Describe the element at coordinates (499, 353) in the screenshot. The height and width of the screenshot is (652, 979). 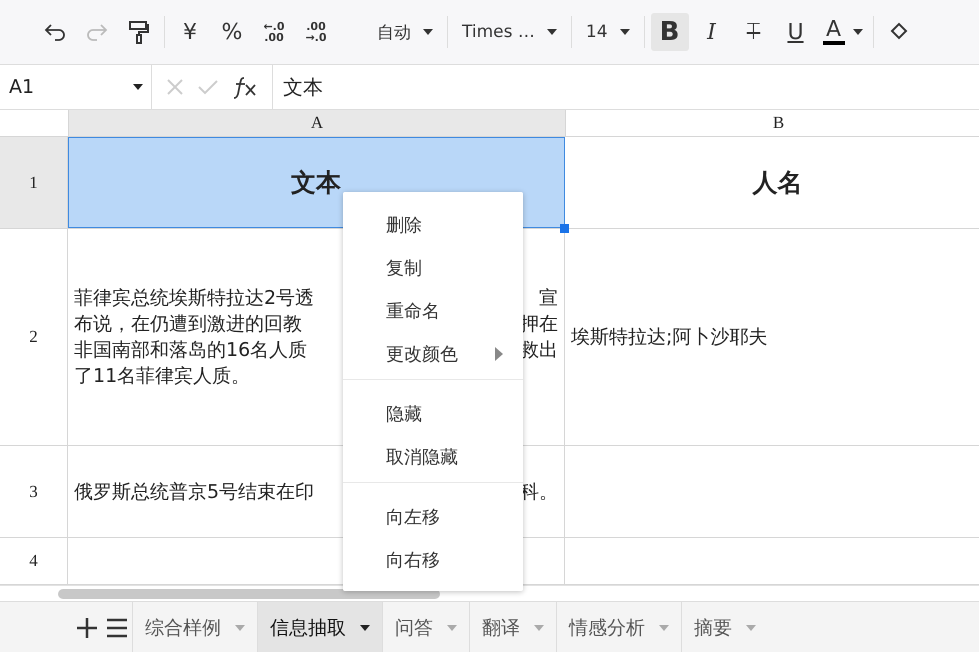
I see `submenu-arrow-icon` at that location.